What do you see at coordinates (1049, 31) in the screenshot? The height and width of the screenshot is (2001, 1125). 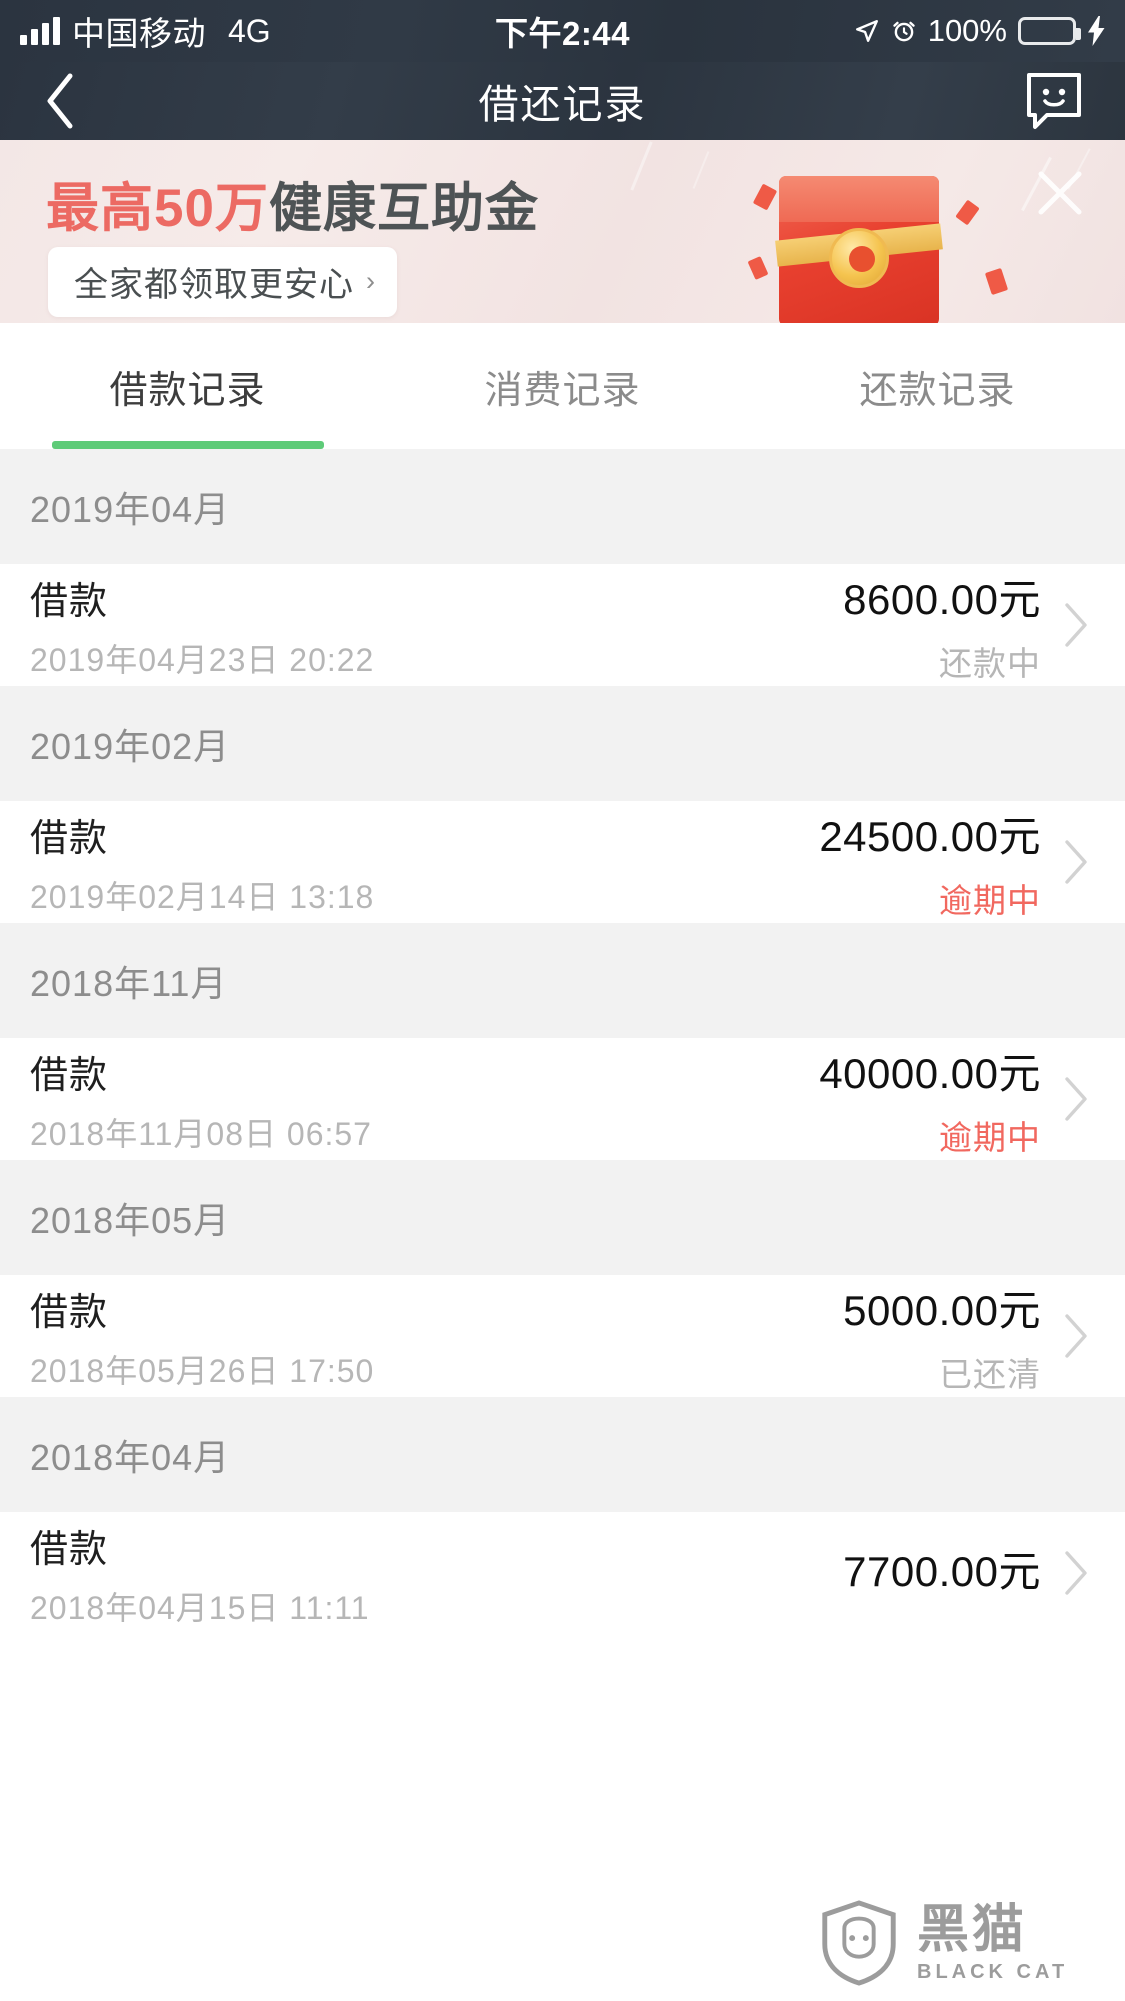 I see `battery-icon` at bounding box center [1049, 31].